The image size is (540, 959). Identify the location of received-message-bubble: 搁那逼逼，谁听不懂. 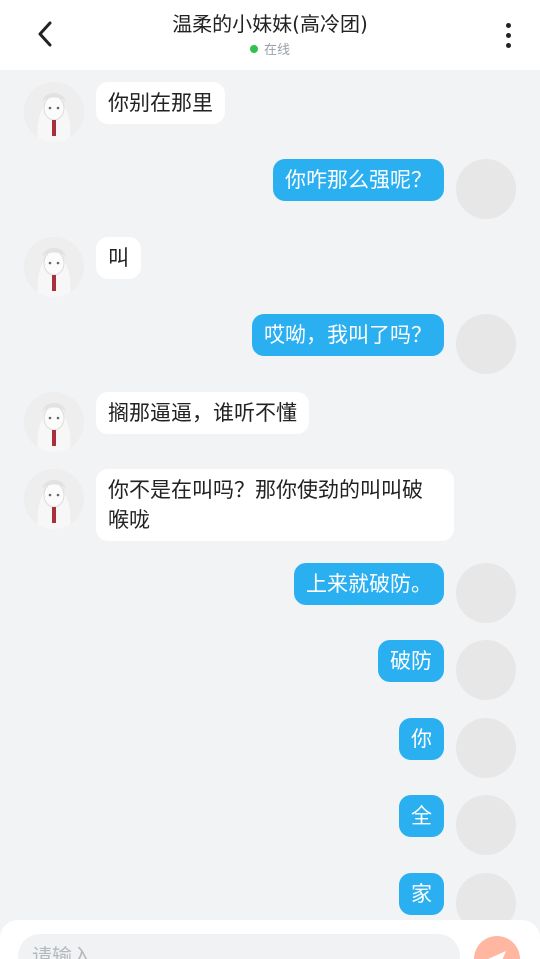
(202, 413).